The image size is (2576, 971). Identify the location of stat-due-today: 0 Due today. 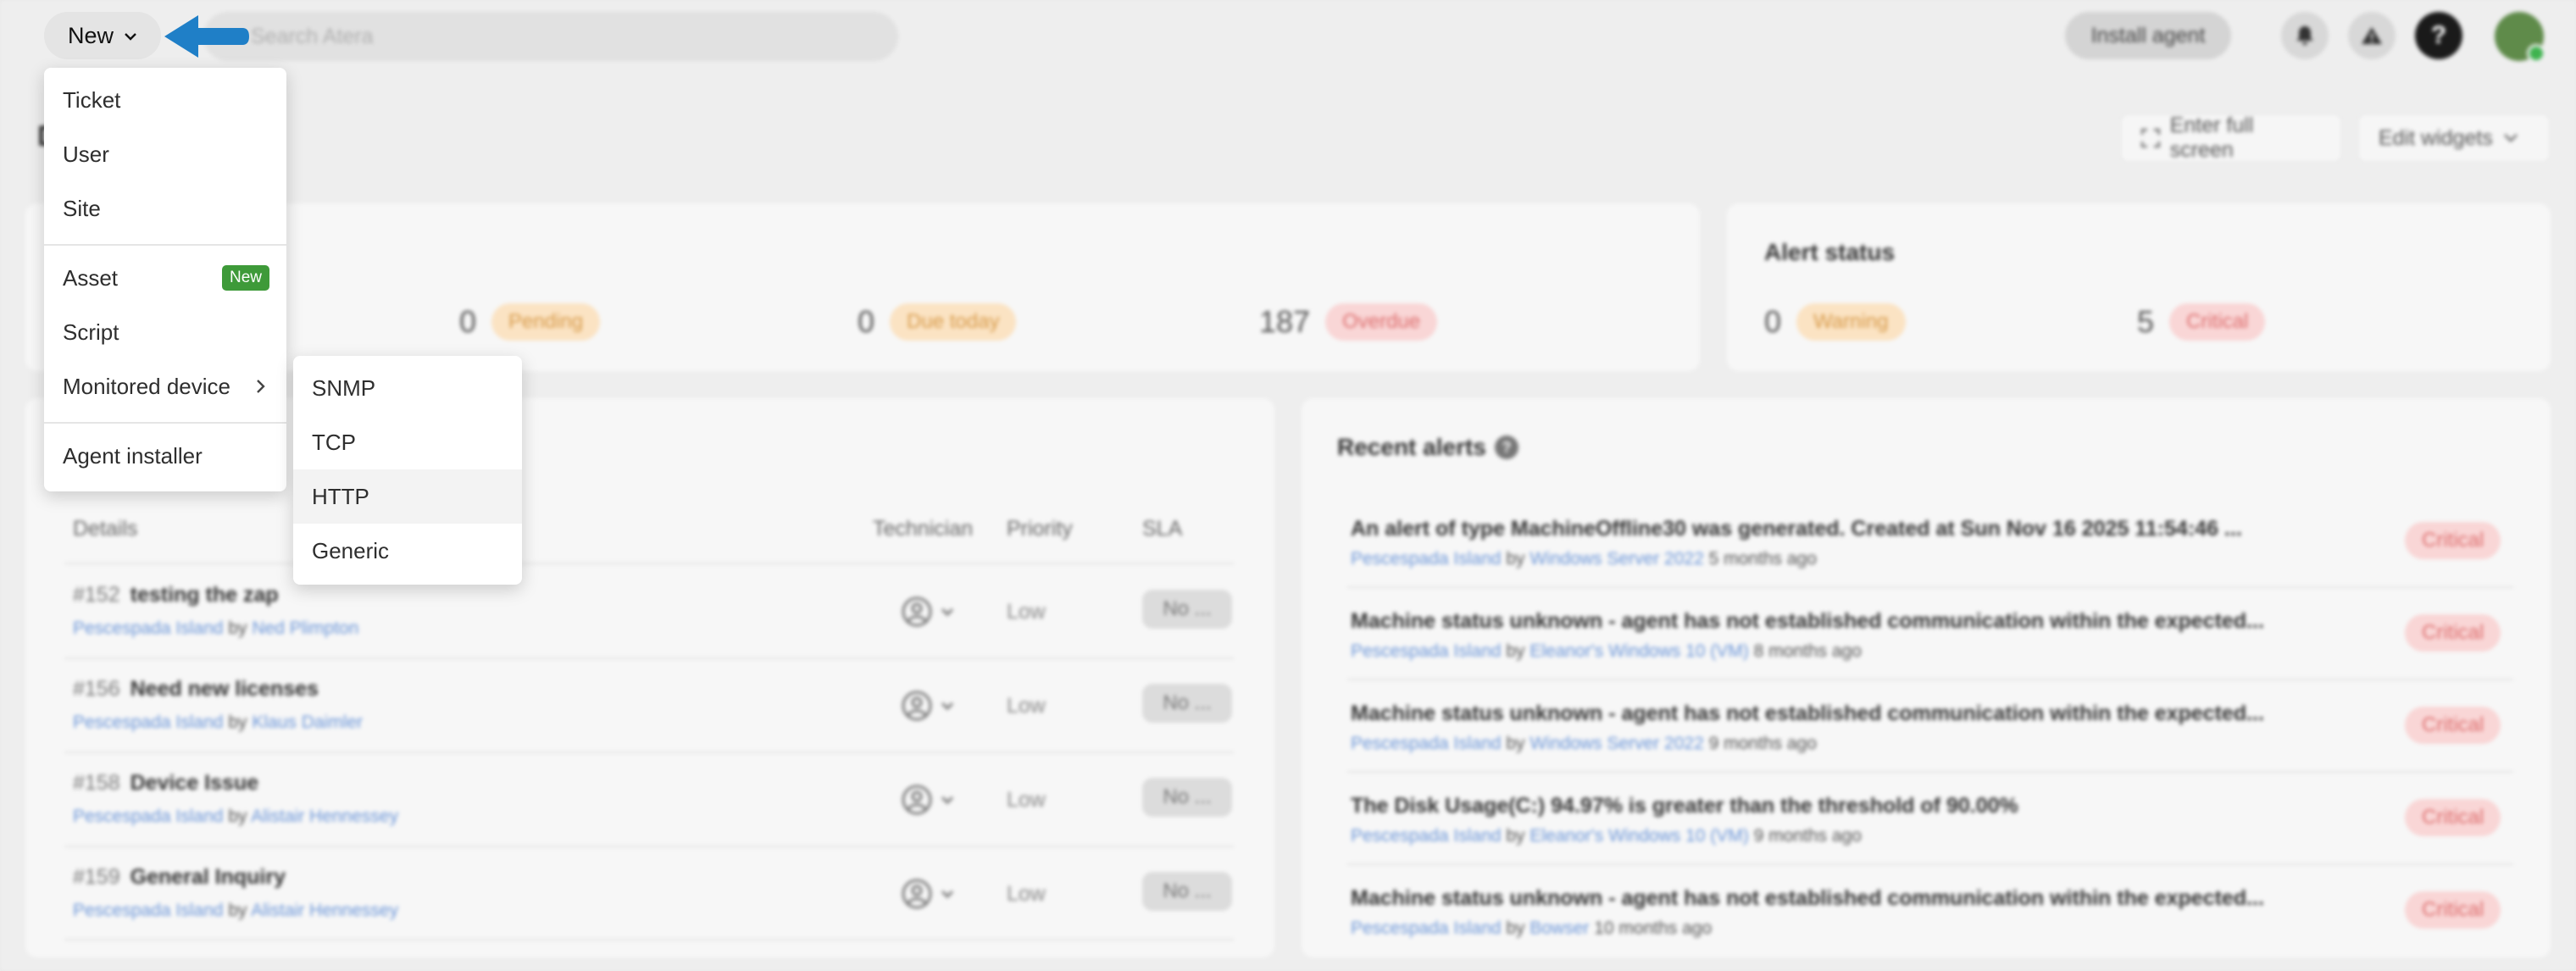
(937, 322).